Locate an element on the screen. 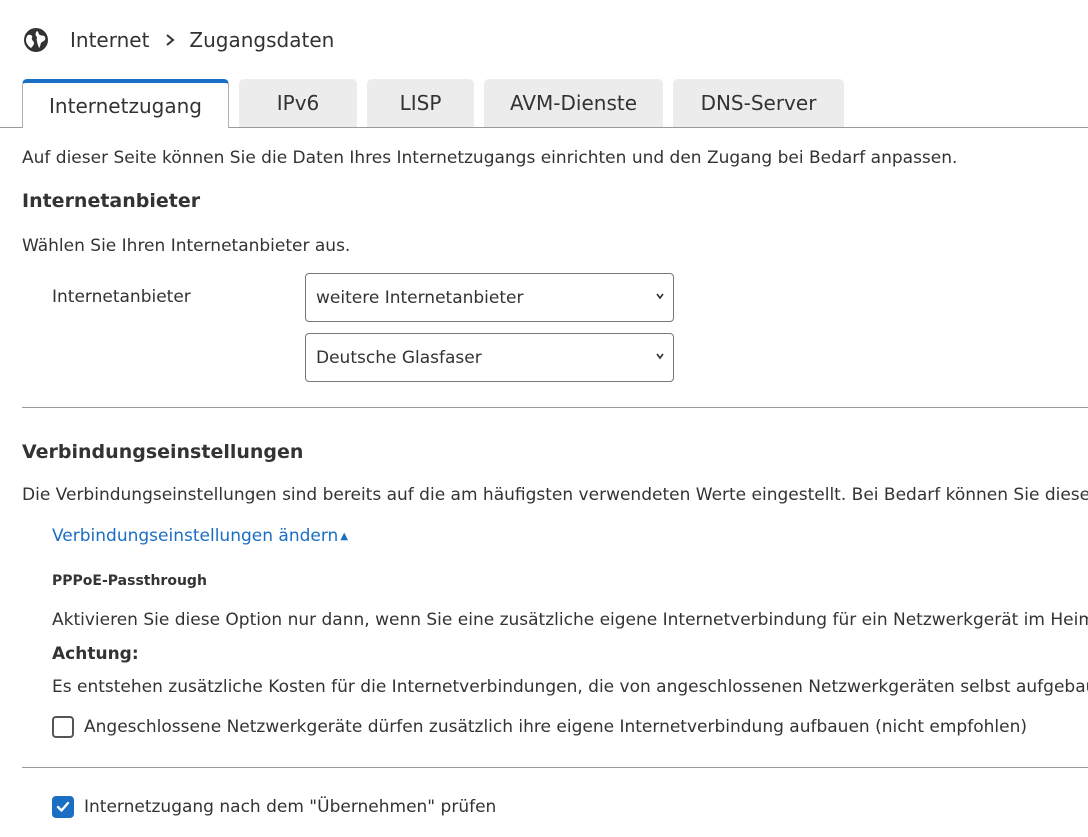 Image resolution: width=1088 pixels, height=837 pixels. provider-select-value: weitere Internetanbieter is located at coordinates (420, 297).